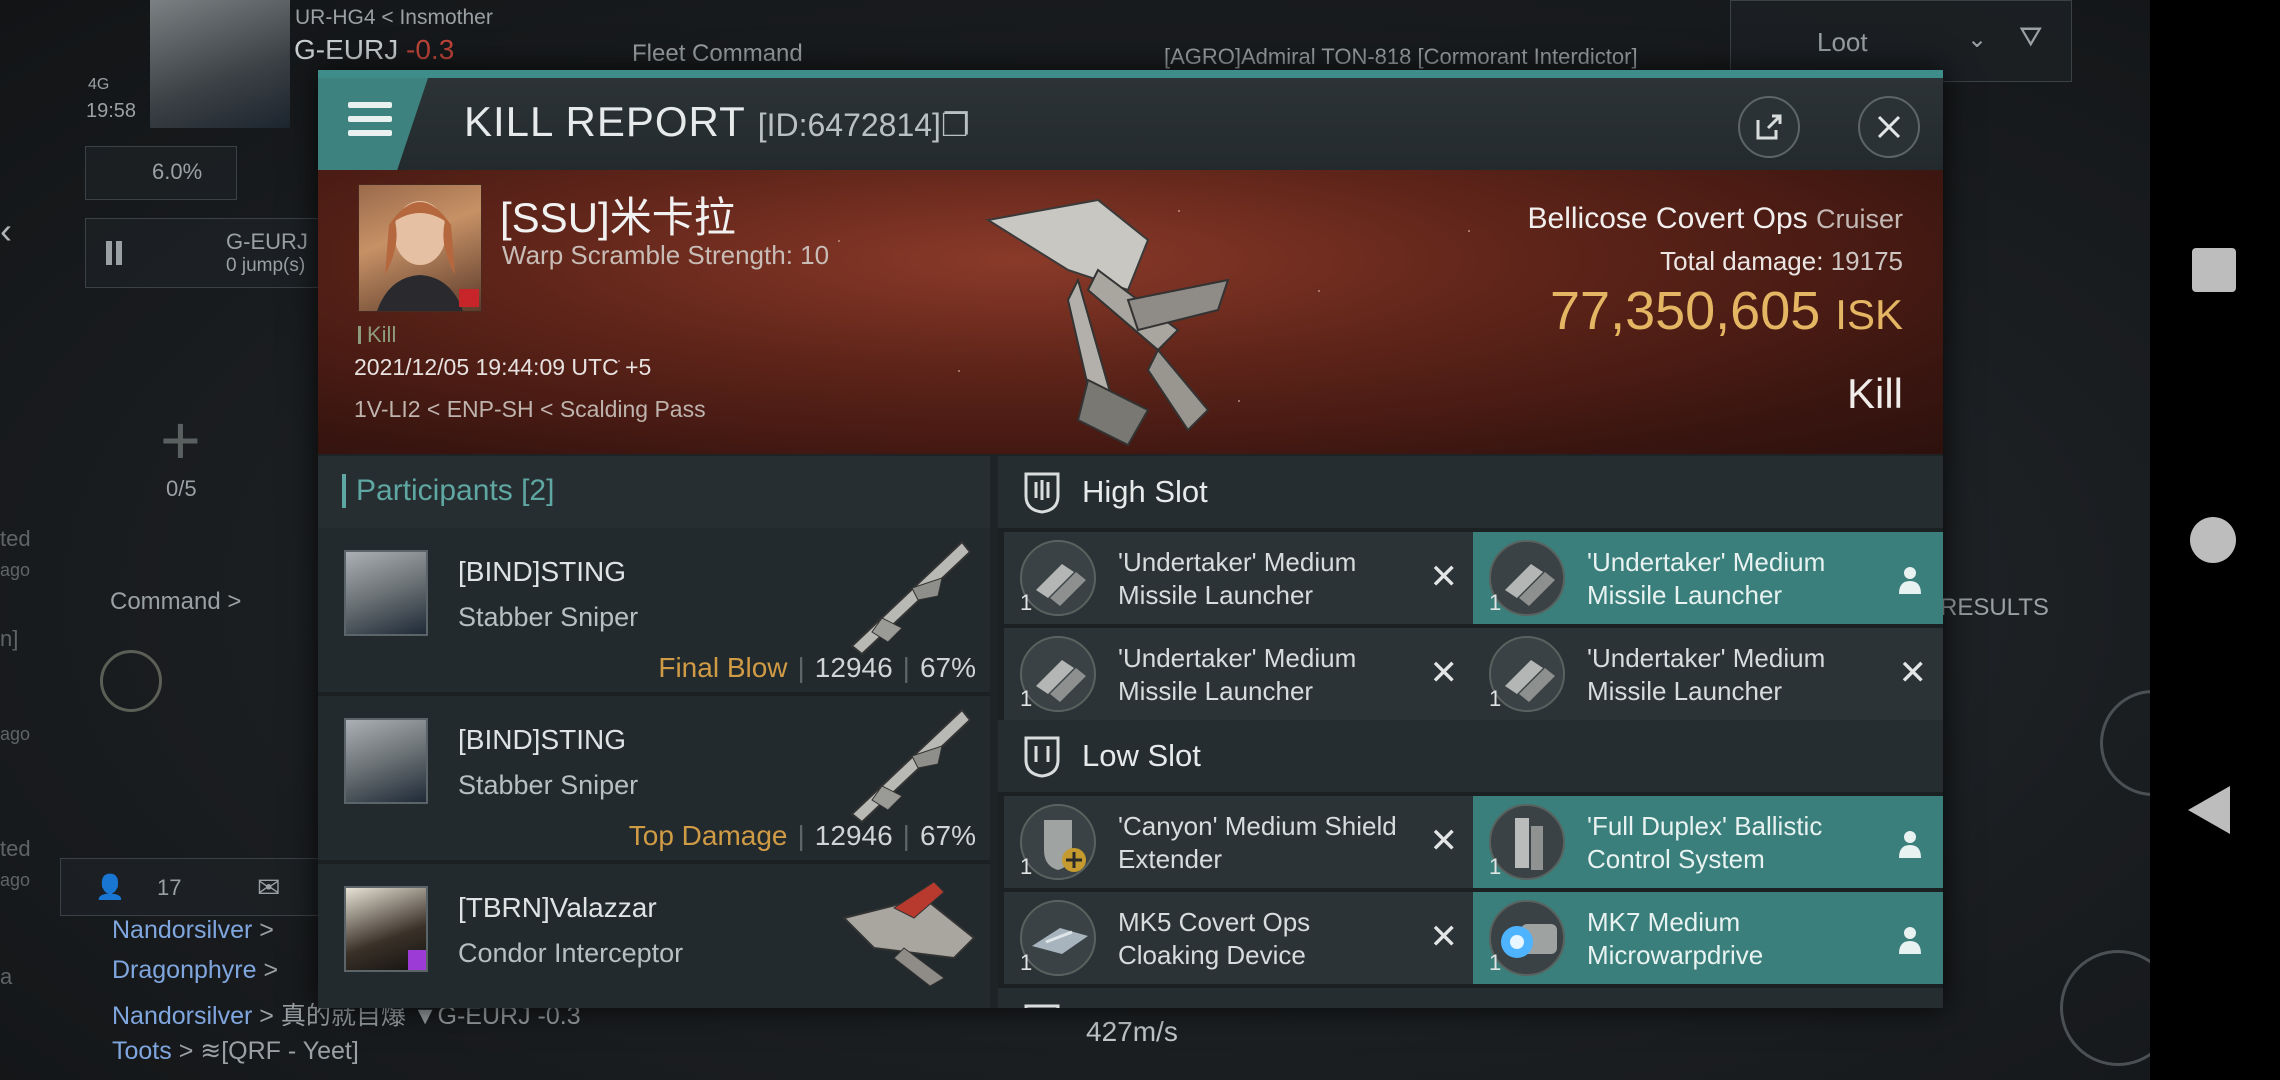  I want to click on home-button, so click(2213, 540).